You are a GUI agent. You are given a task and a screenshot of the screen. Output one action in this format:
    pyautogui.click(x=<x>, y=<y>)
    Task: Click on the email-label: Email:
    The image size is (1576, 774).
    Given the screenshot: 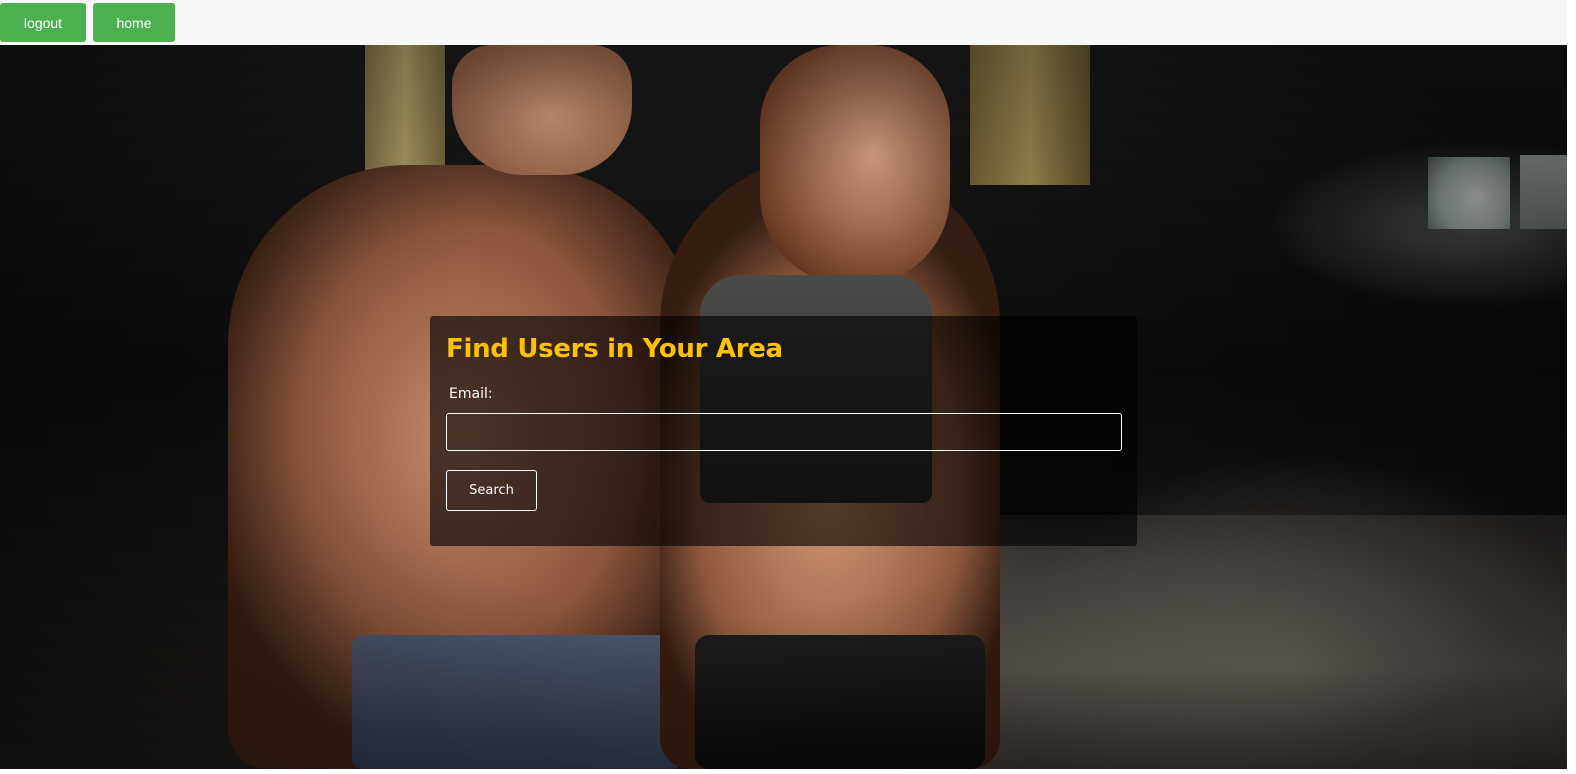 What is the action you would take?
    pyautogui.click(x=471, y=394)
    